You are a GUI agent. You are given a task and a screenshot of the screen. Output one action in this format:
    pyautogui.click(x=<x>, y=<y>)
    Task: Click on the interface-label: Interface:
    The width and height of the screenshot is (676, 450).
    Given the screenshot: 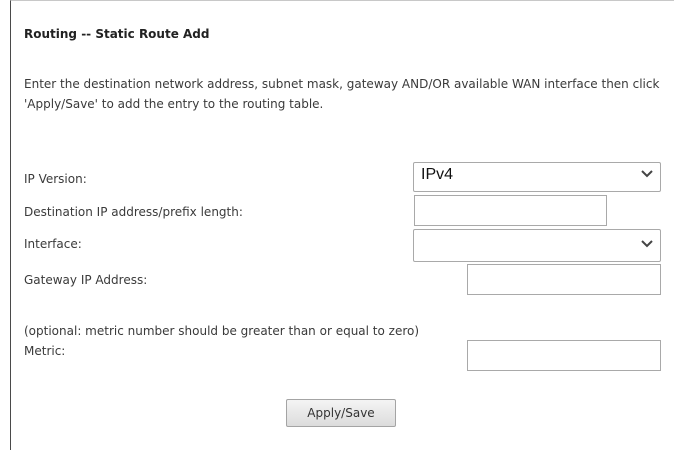 What is the action you would take?
    pyautogui.click(x=53, y=244)
    